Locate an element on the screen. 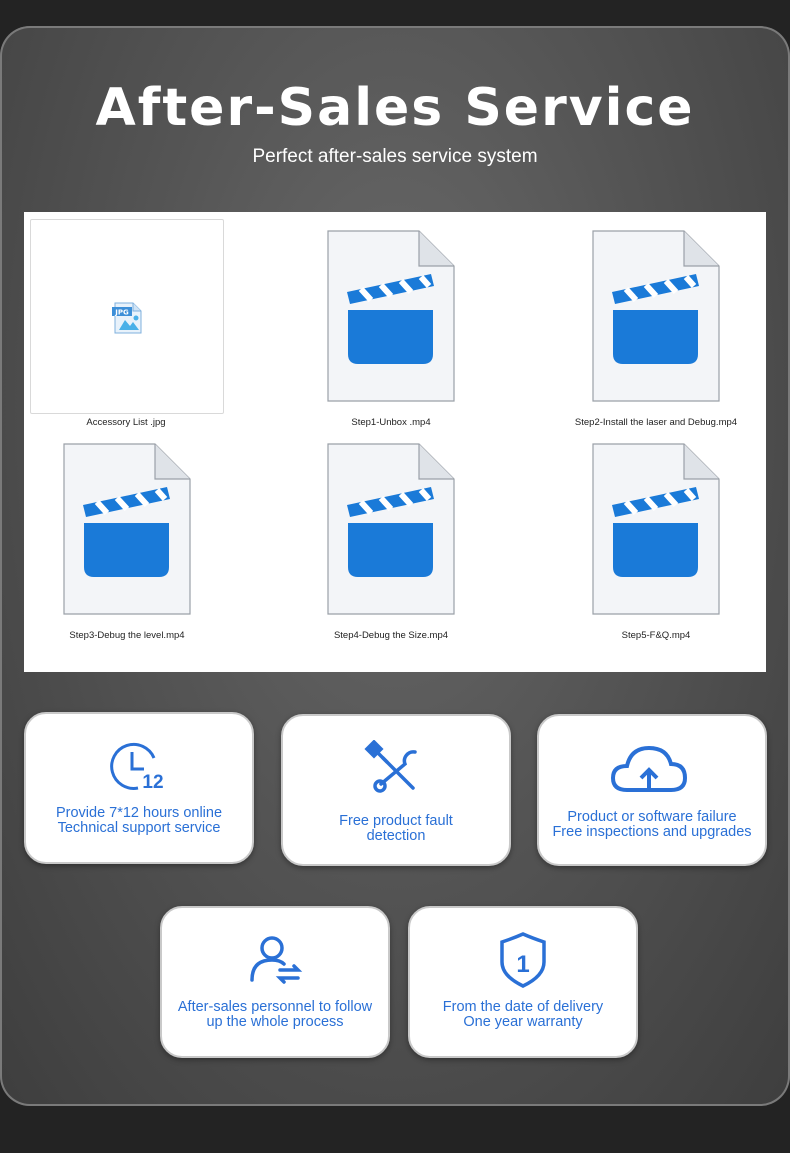 The image size is (790, 1153). page-title: After-Sales Service is located at coordinates (395, 108).